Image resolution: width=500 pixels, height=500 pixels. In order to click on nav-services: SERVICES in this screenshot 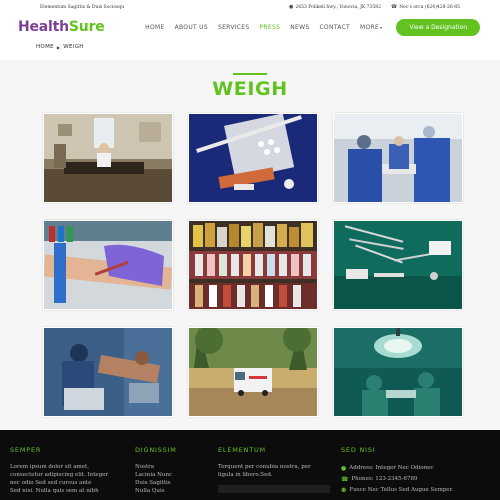, I will do `click(234, 27)`.